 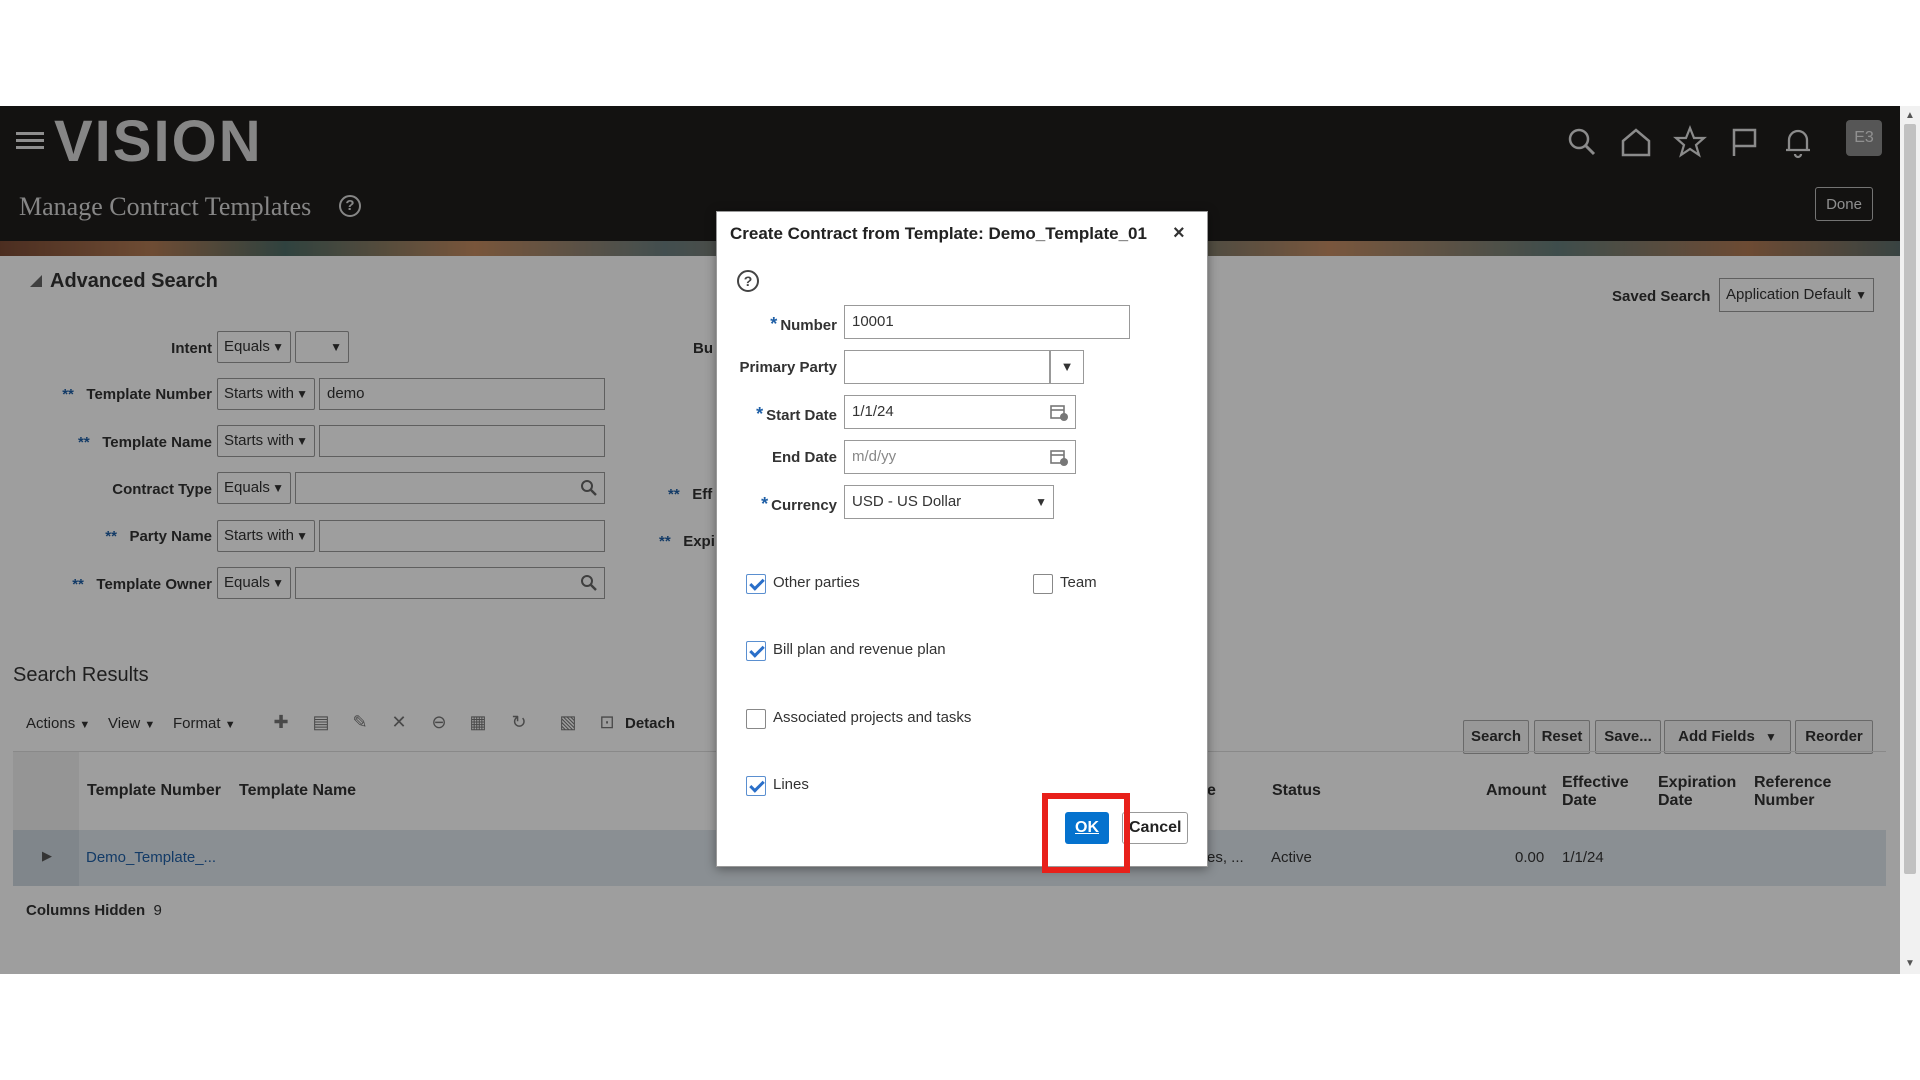 What do you see at coordinates (872, 717) in the screenshot?
I see `associated-projects-label: Associated projects and tasks` at bounding box center [872, 717].